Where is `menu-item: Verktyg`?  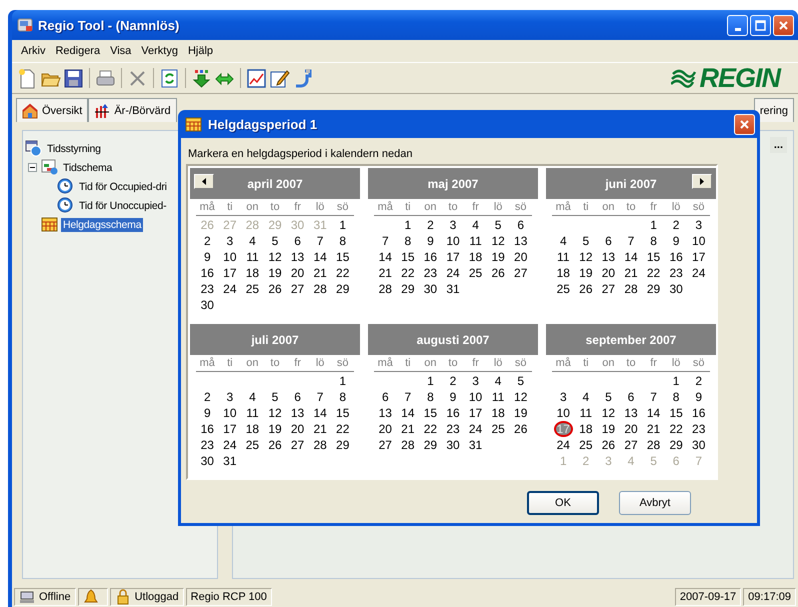
menu-item: Verktyg is located at coordinates (159, 51).